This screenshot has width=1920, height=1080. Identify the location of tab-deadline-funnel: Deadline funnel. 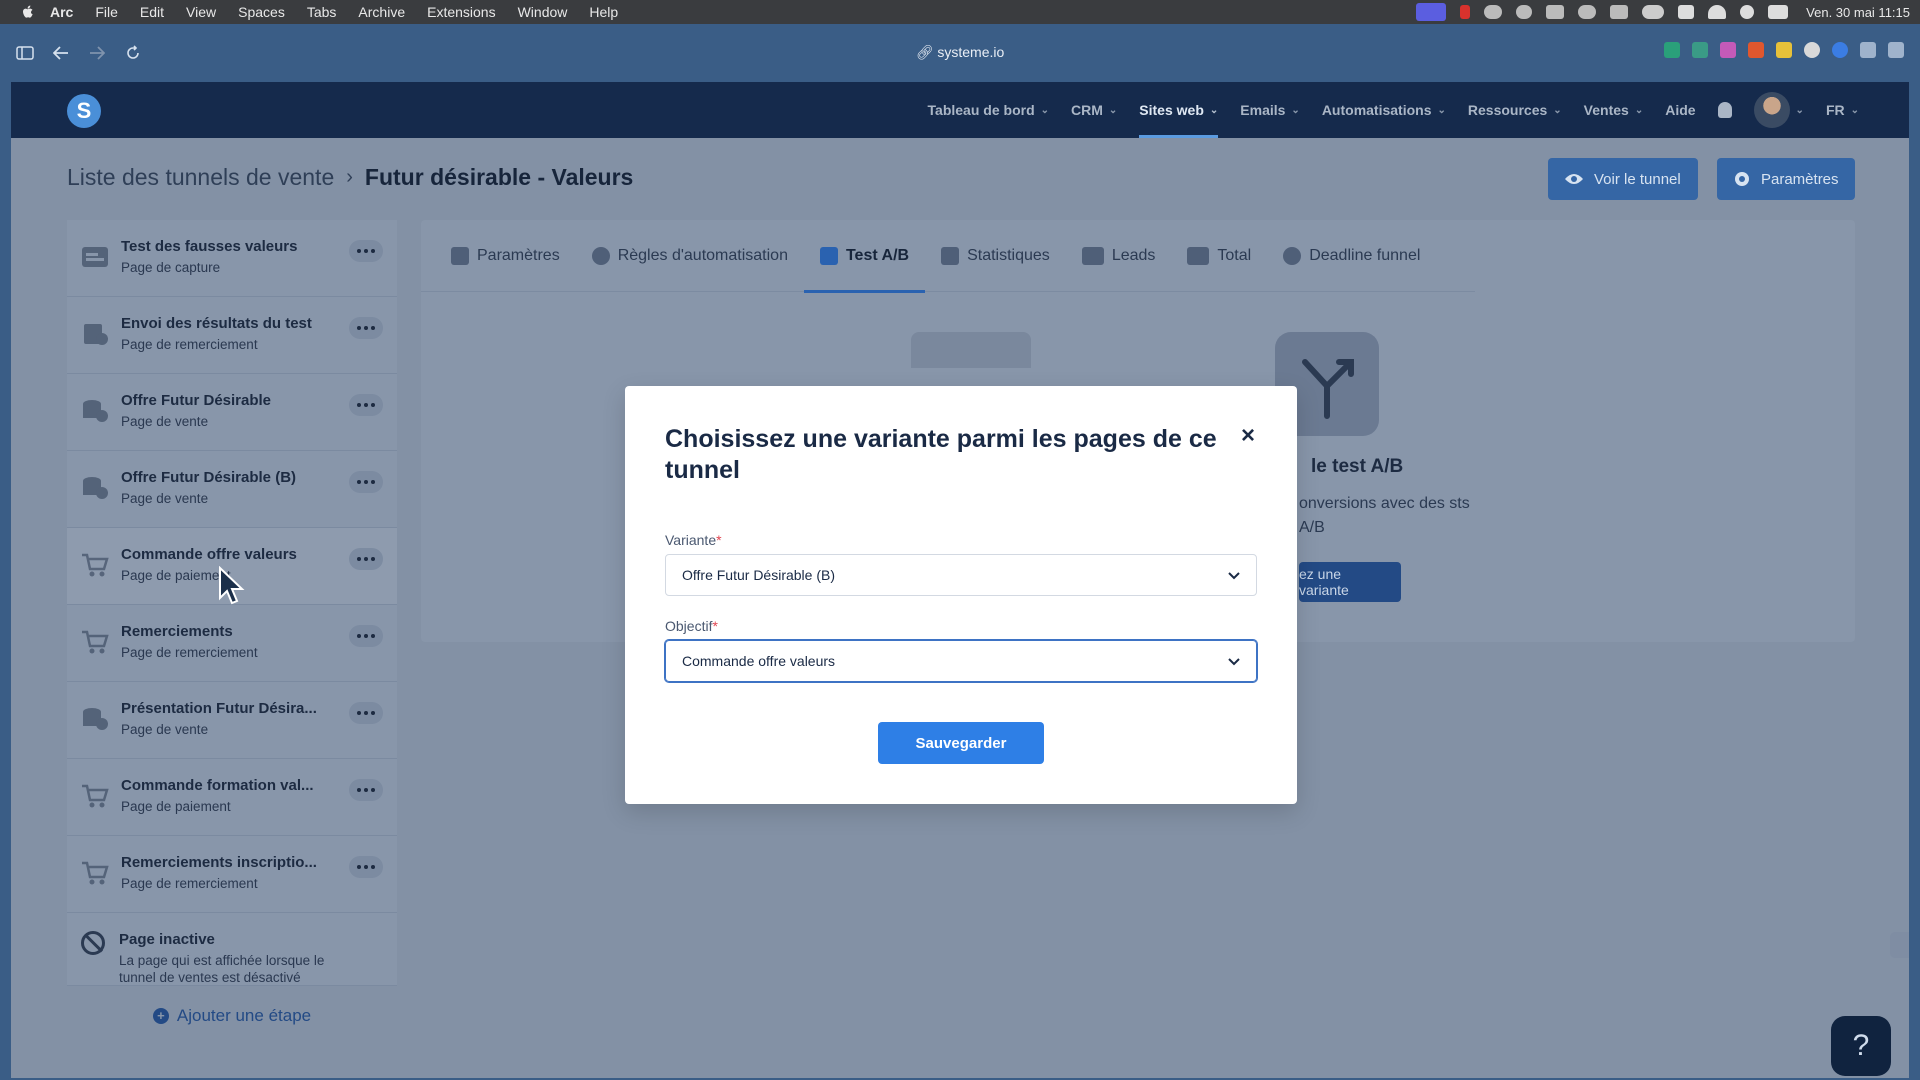
(1351, 256).